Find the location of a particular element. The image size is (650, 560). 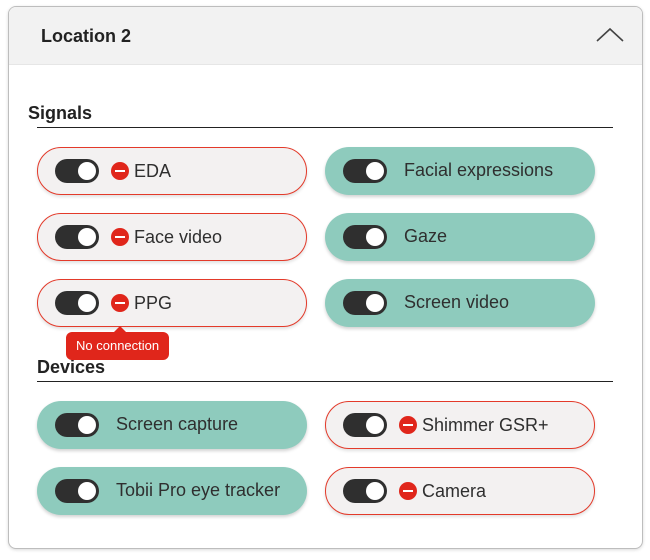

signal-card-facial-expressions: Facial expressions is located at coordinates (460, 171).